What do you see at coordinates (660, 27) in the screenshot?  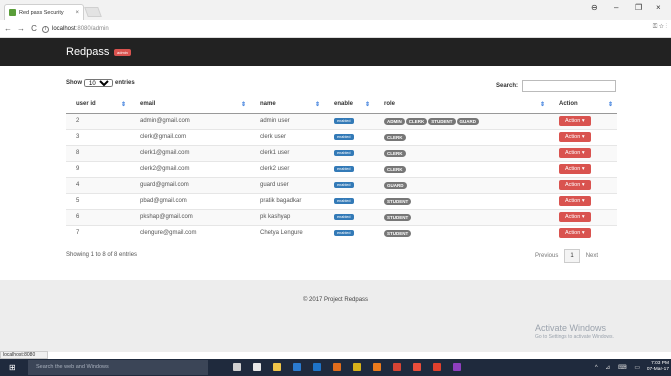 I see `address-bar-icons: ⚿ ☆ ⋮` at bounding box center [660, 27].